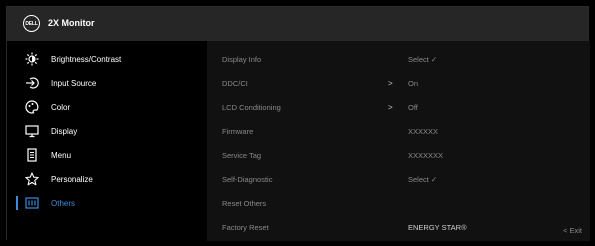 The image size is (595, 246). Describe the element at coordinates (398, 155) in the screenshot. I see `setting-row-service-tag: Service Tag XXXXXXX` at that location.